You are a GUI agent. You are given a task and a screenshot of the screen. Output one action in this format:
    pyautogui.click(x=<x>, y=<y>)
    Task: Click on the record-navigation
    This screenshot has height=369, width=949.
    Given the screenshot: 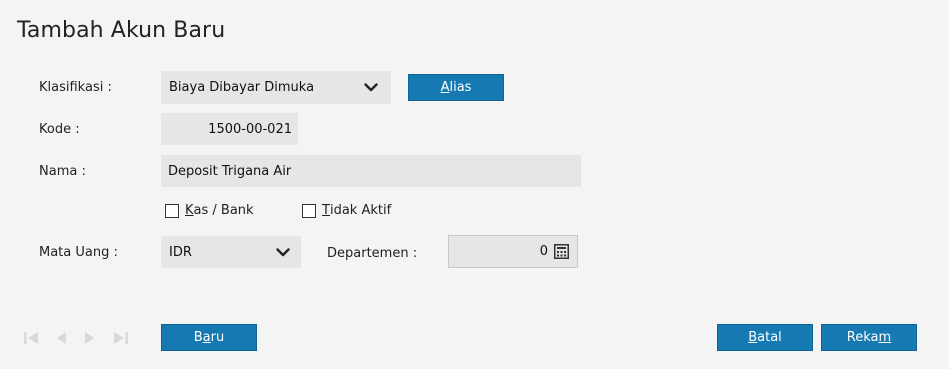 What is the action you would take?
    pyautogui.click(x=79, y=337)
    